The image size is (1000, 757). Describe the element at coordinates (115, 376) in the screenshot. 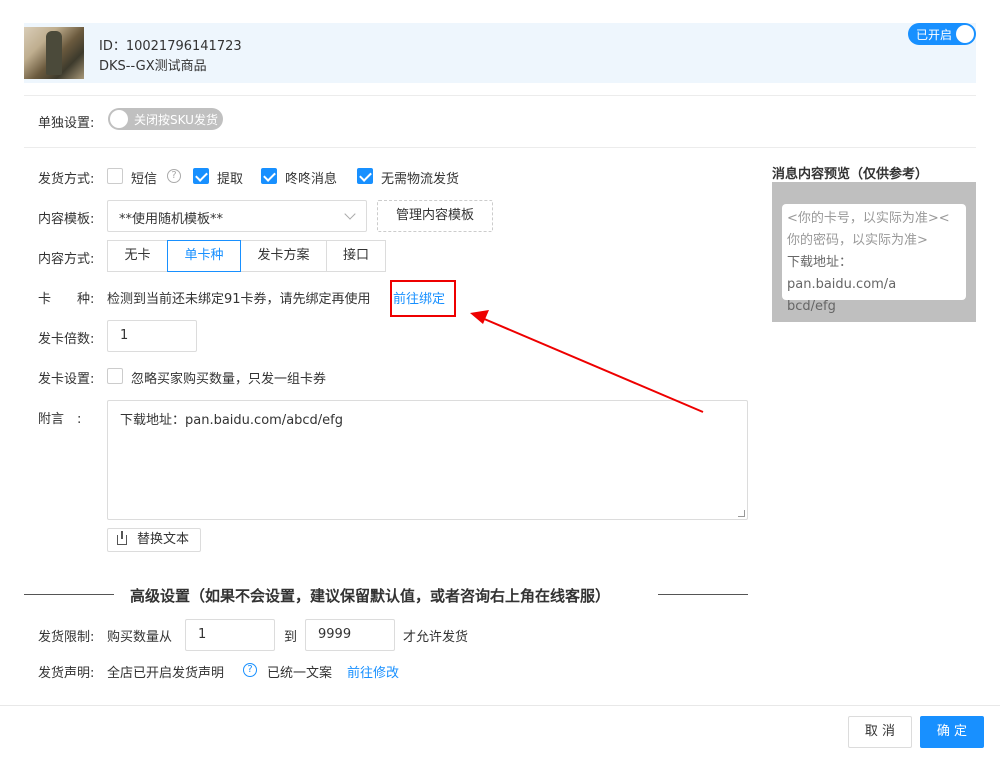

I see `ignore-quantity-checkbox` at that location.